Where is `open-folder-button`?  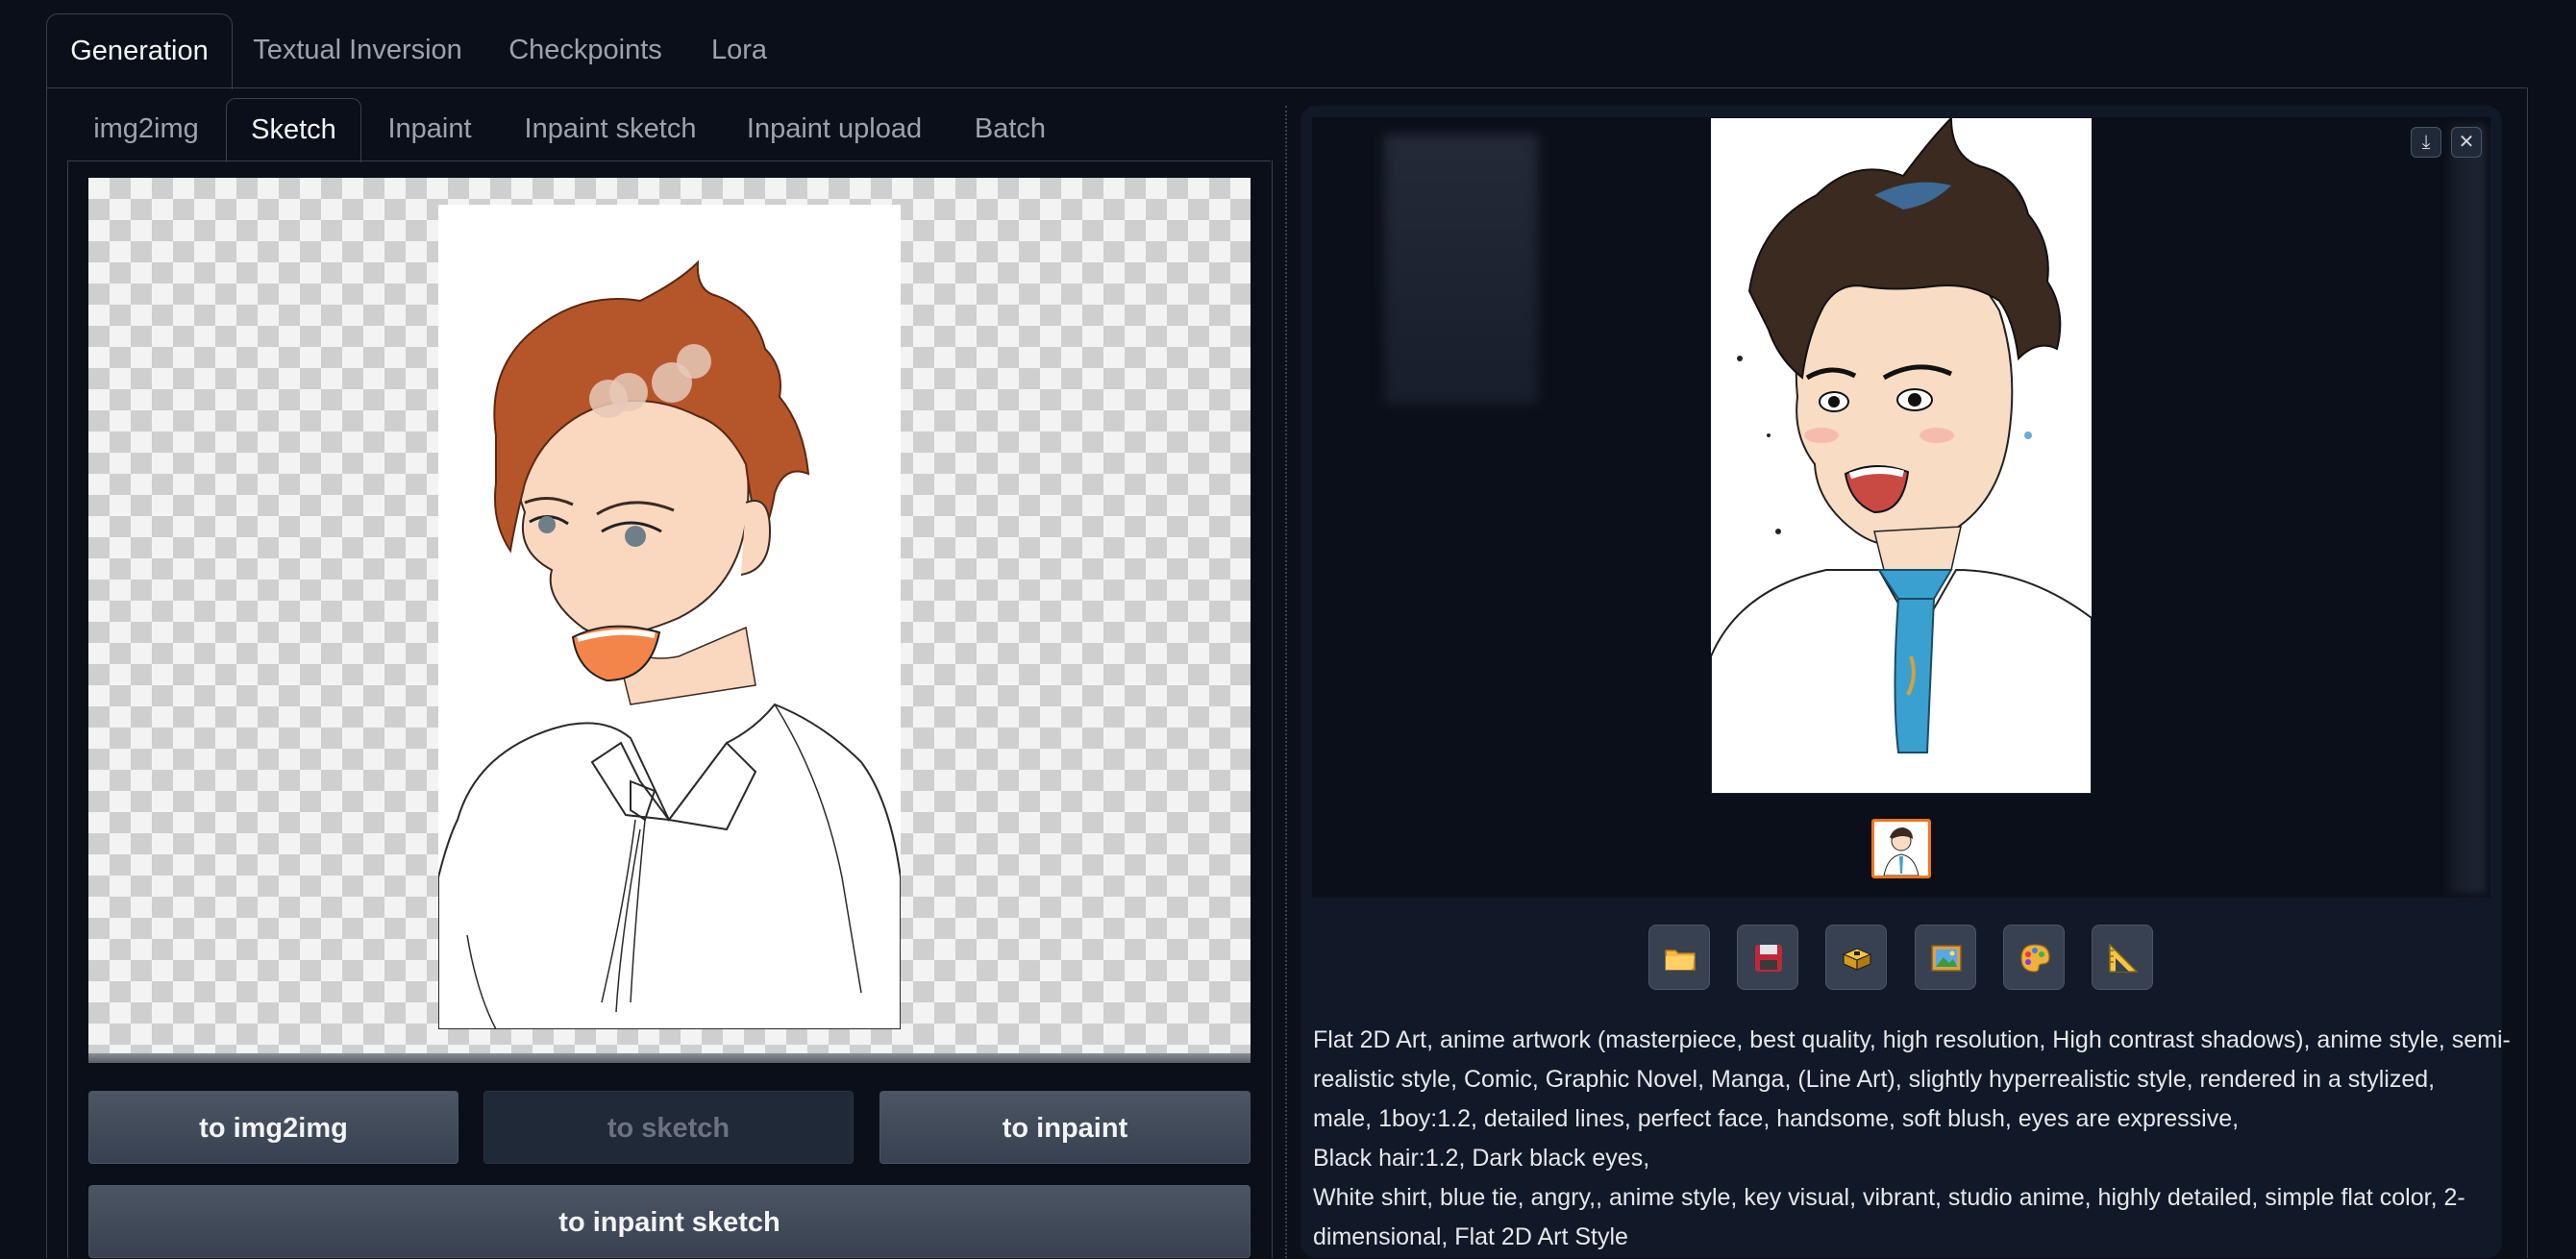 open-folder-button is located at coordinates (1679, 958).